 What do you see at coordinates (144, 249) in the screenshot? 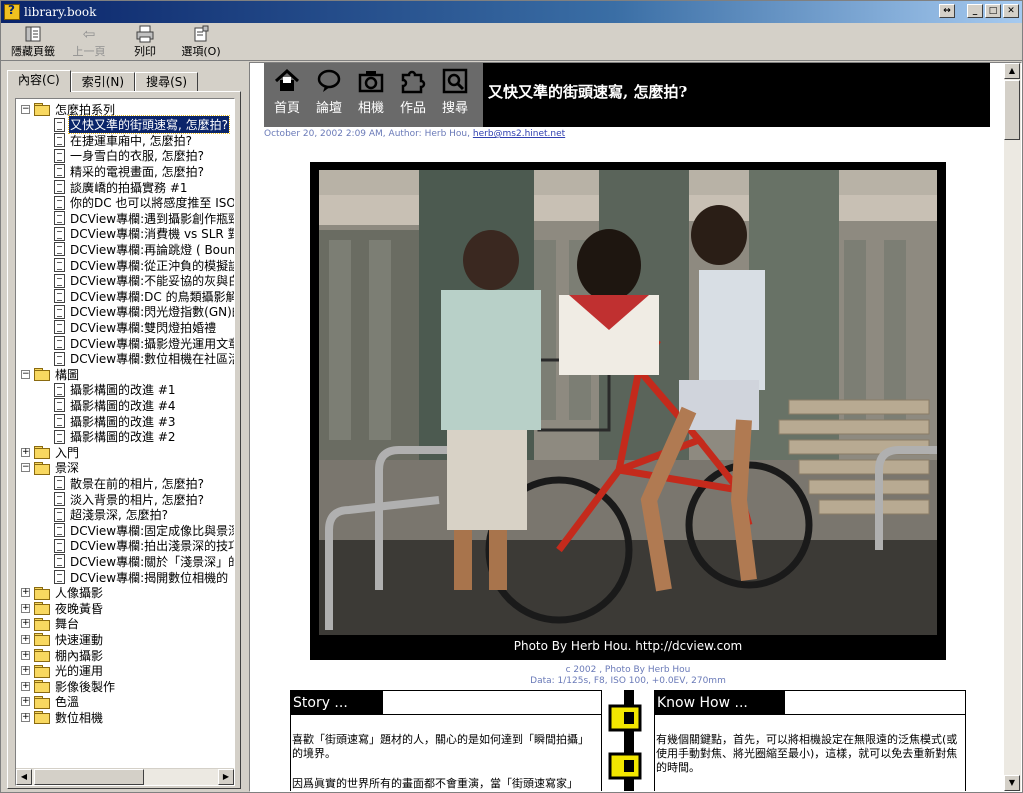
I see `tree-page: DCView專欄:再論跳燈 ( Bounc` at bounding box center [144, 249].